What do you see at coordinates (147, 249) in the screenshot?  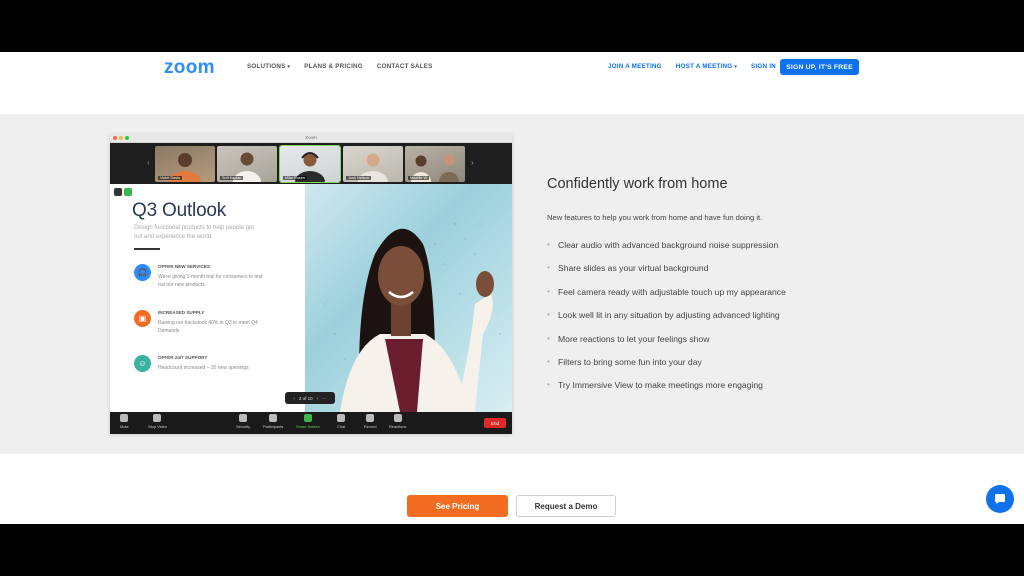 I see `divider` at bounding box center [147, 249].